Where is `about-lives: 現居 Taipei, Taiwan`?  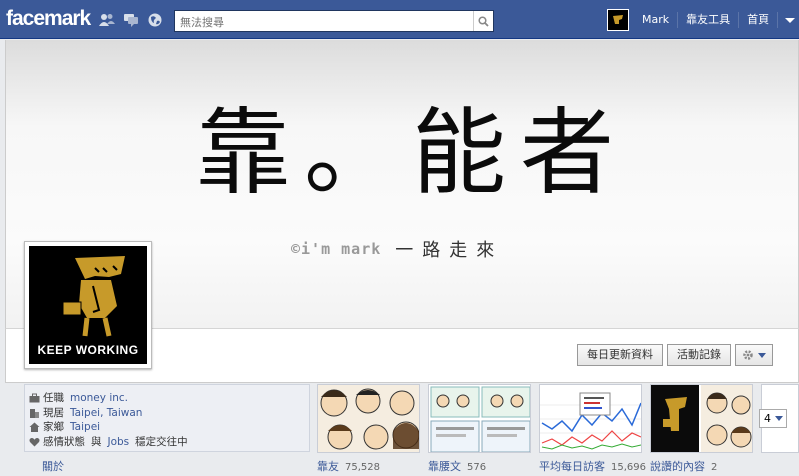 about-lives: 現居 Taipei, Taiwan is located at coordinates (169, 413).